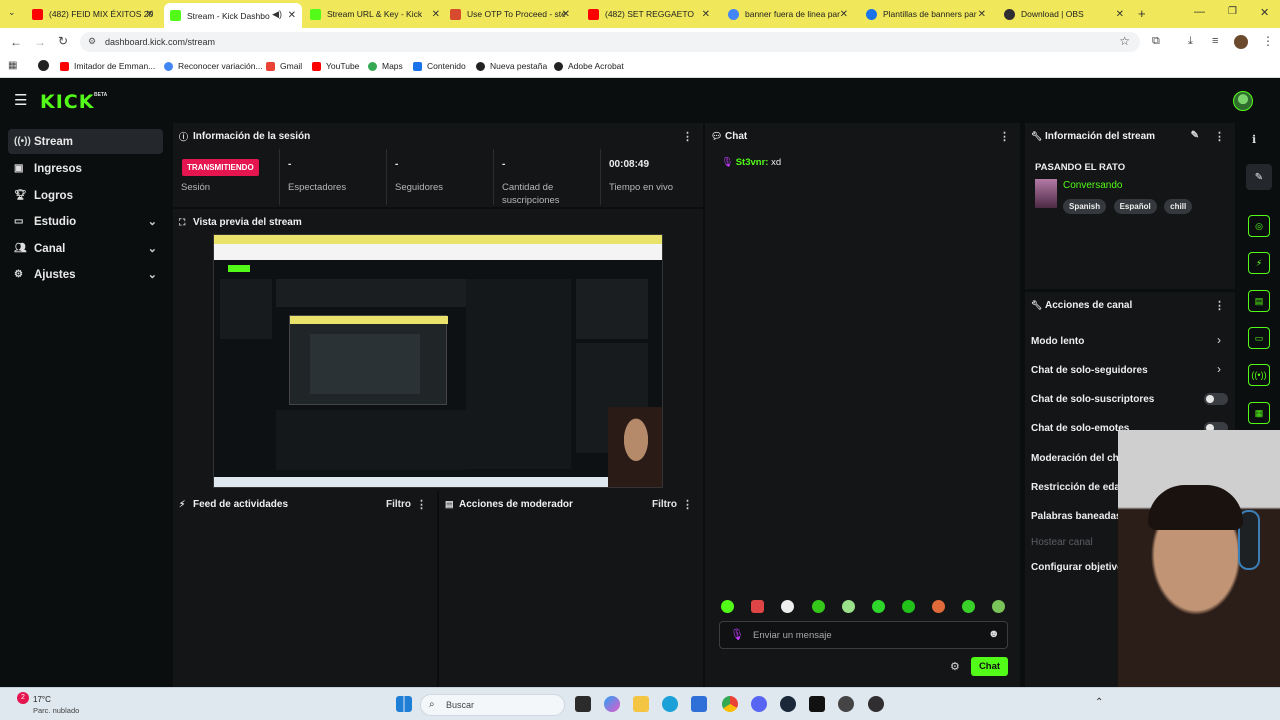 This screenshot has width=1280, height=720. I want to click on browser-tab: Use OTP To Proceed - ste ✕, so click(511, 14).